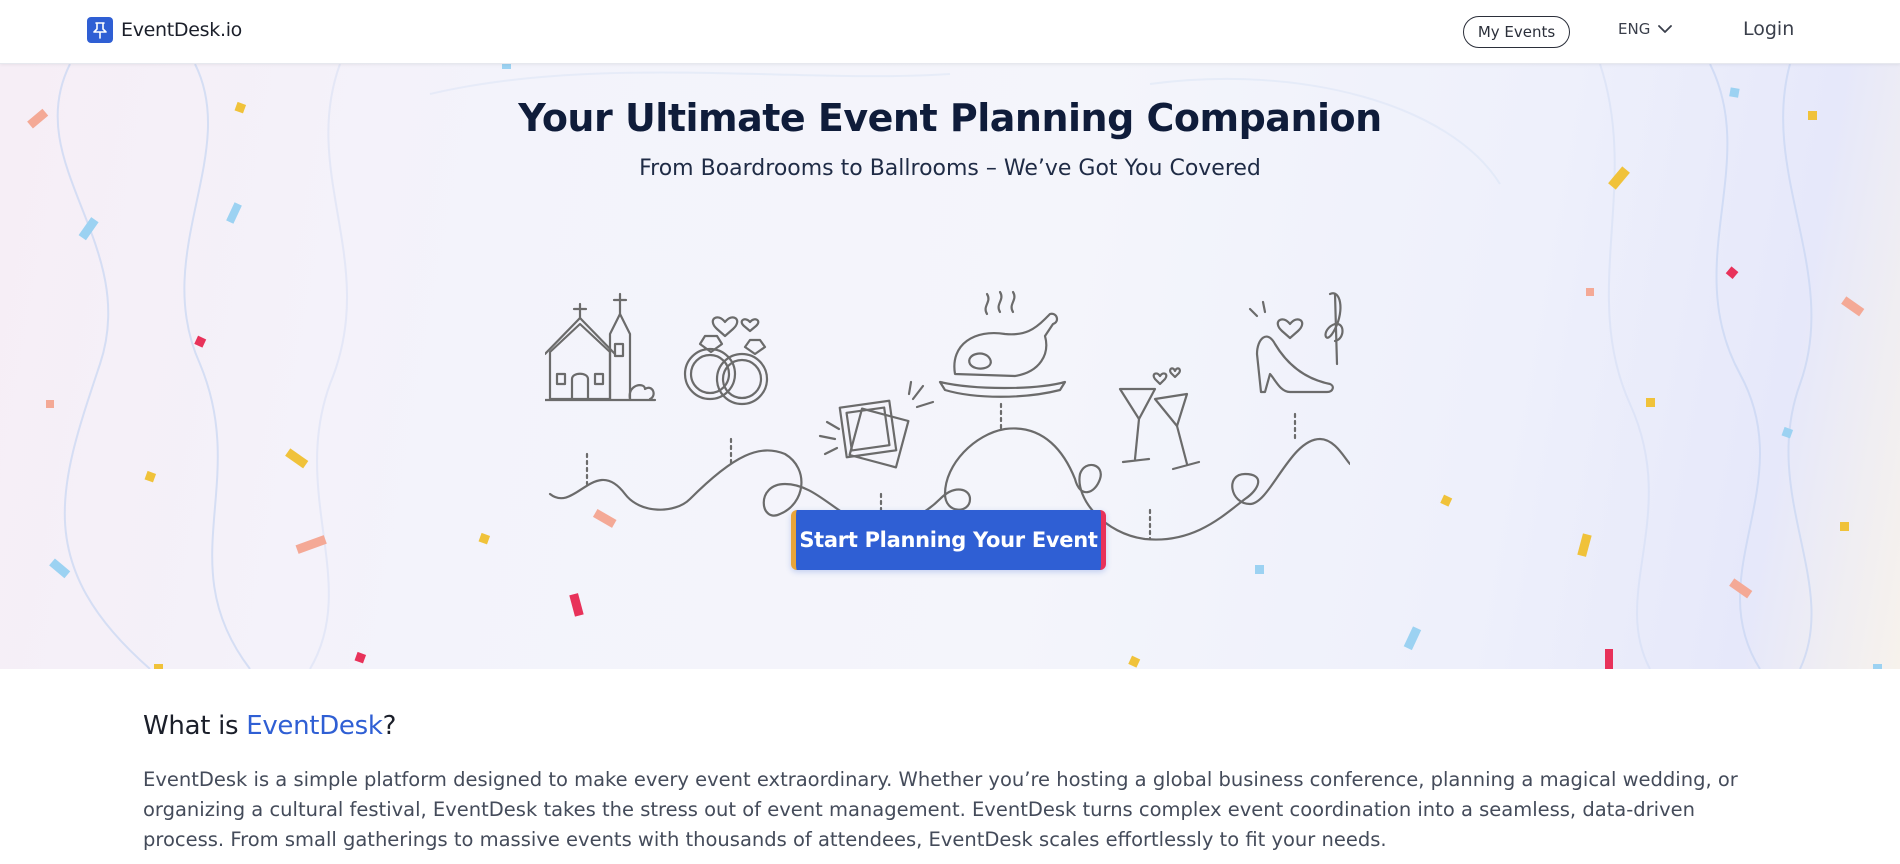 The image size is (1900, 864). I want to click on chapel-icon, so click(601, 347).